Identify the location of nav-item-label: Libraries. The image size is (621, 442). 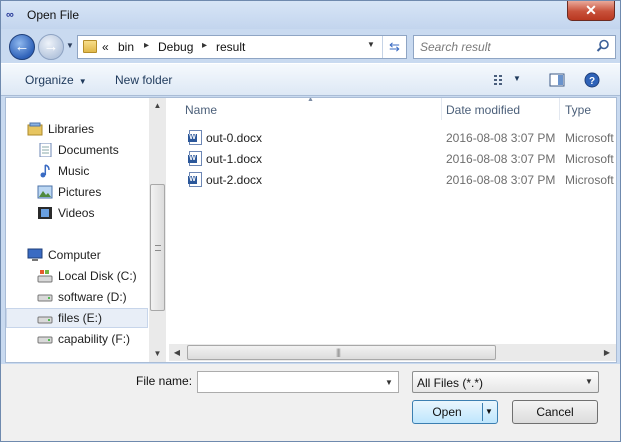
(71, 129).